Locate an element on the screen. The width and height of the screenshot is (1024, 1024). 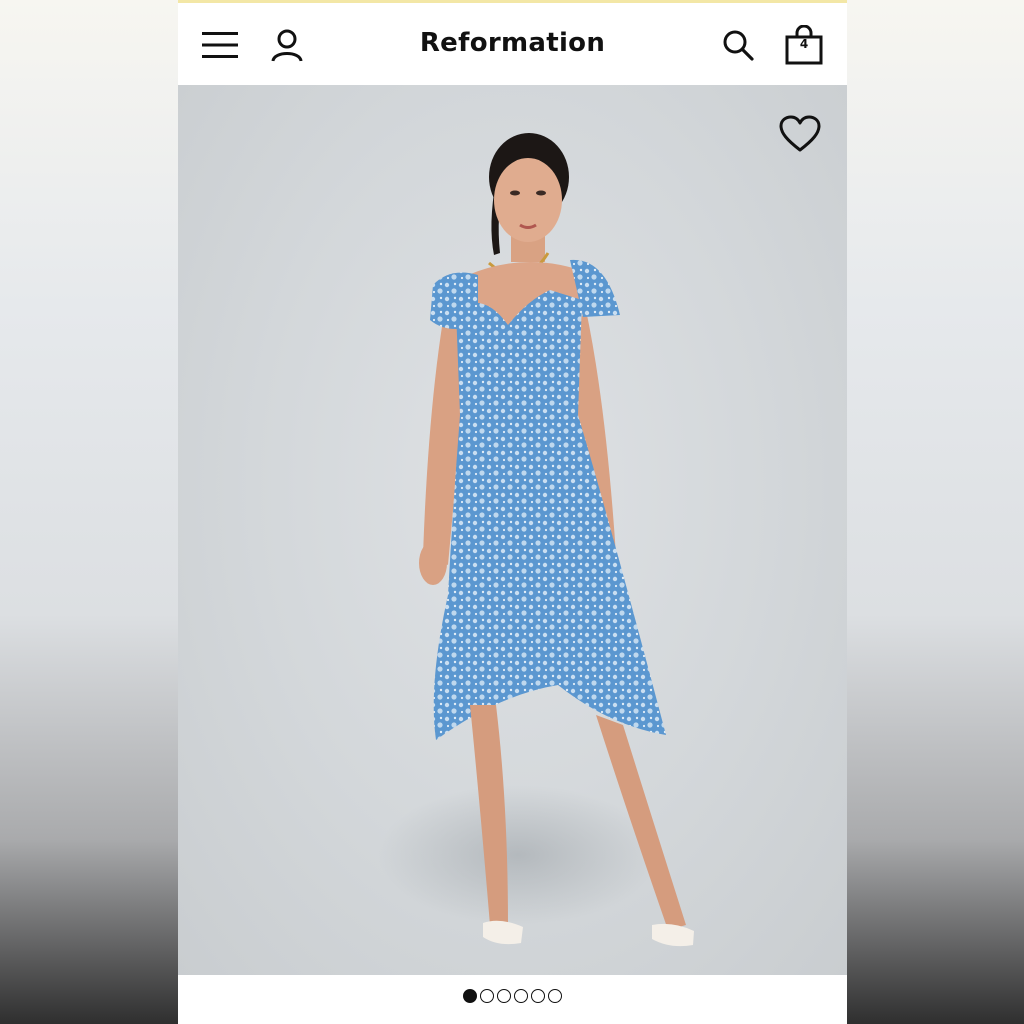
carousel-pagination is located at coordinates (512, 999).